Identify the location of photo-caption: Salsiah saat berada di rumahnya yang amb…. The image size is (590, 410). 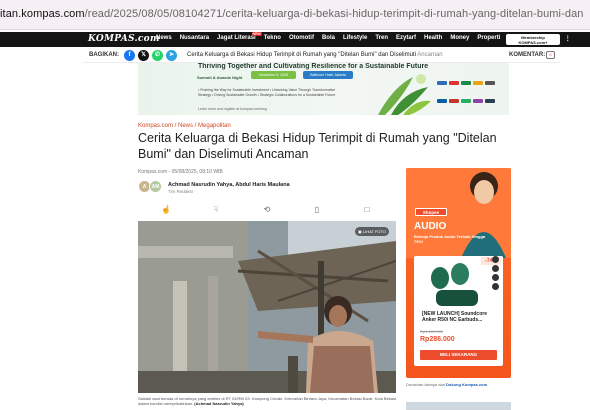
(268, 401).